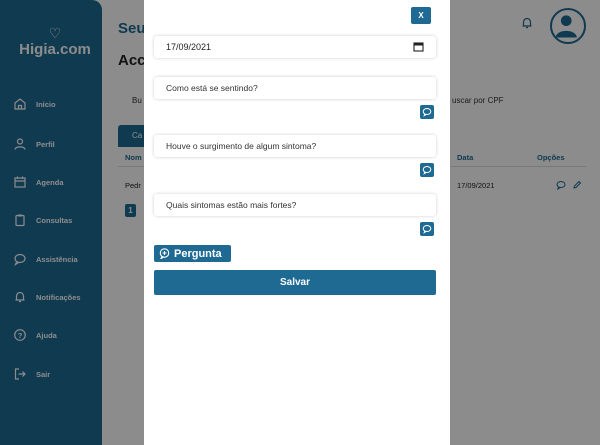 This screenshot has height=445, width=600. Describe the element at coordinates (166, 253) in the screenshot. I see `chat-plus-icon` at that location.